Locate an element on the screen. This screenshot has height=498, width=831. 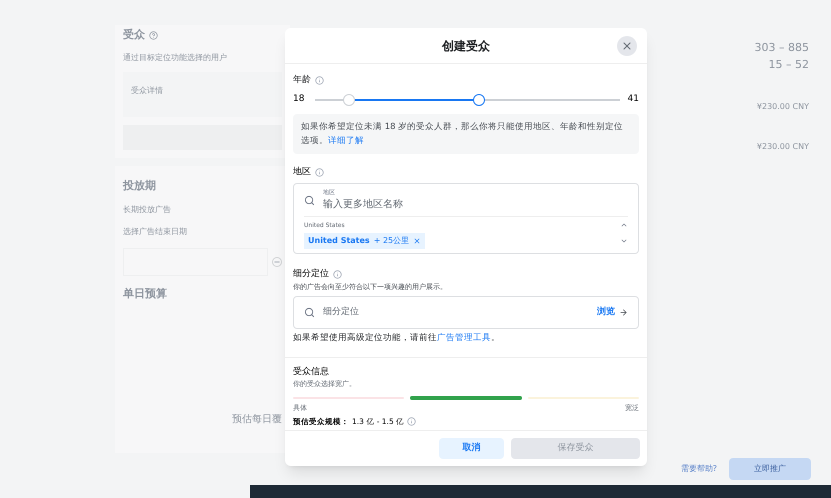
notice-text: 如果你希望定位未满 18 岁的受众人群，那么你将只能使用地区、年龄和性别定位选项。详细了解 is located at coordinates (466, 134).